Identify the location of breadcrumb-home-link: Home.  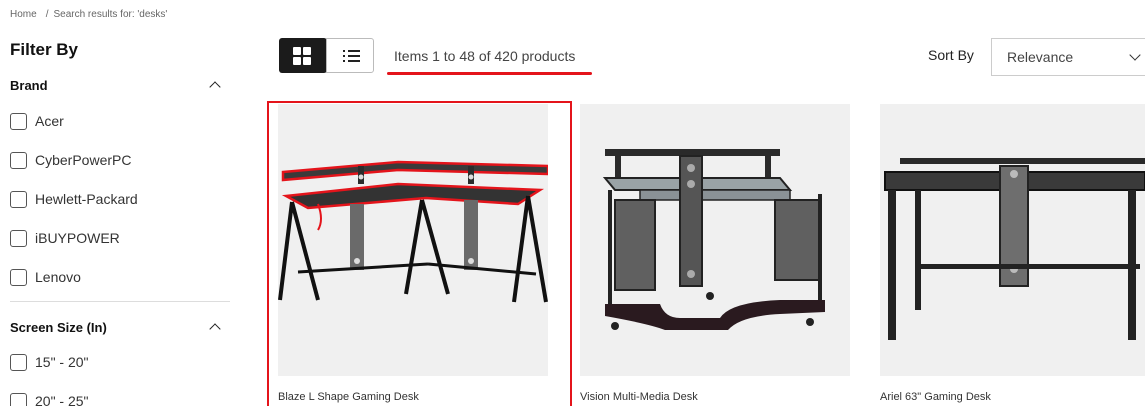
(23, 14).